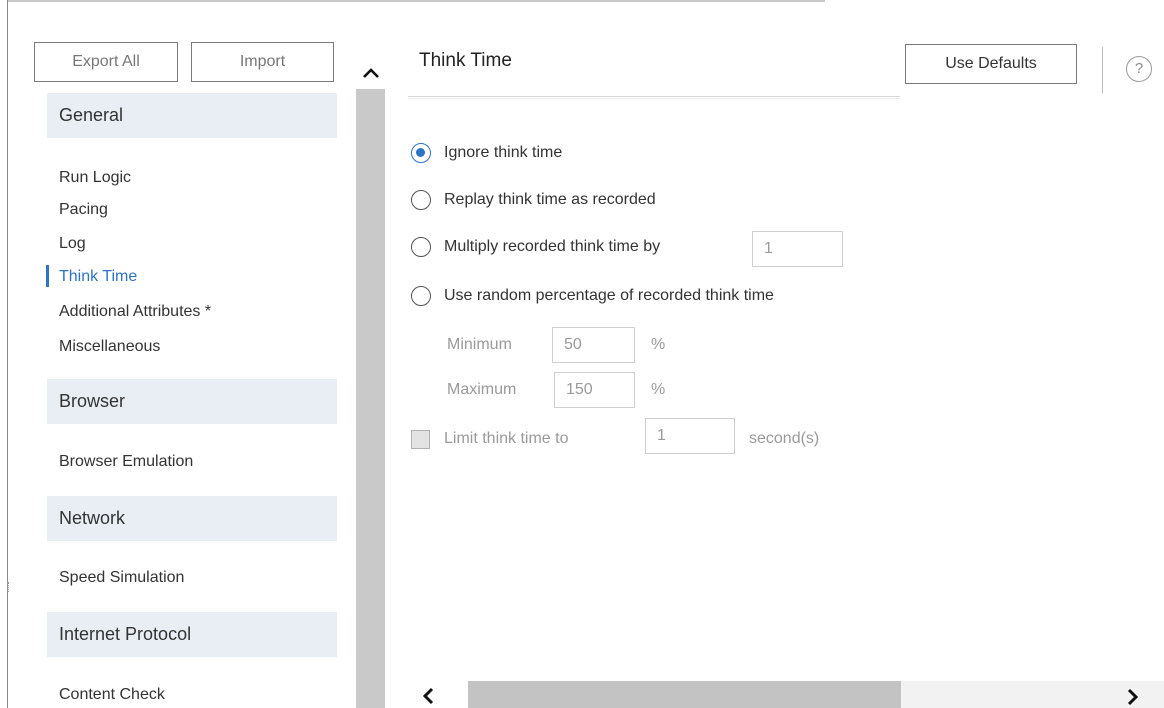  What do you see at coordinates (135, 312) in the screenshot?
I see `sidebar-item-additional-attributes: Additional Attributes *` at bounding box center [135, 312].